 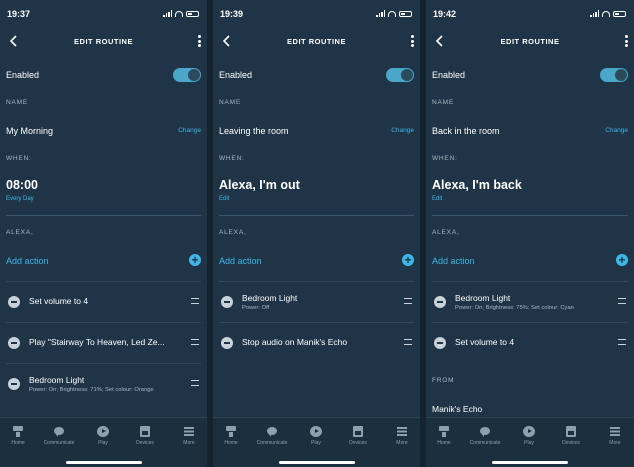 What do you see at coordinates (445, 14) in the screenshot?
I see `status-time: 19:42` at bounding box center [445, 14].